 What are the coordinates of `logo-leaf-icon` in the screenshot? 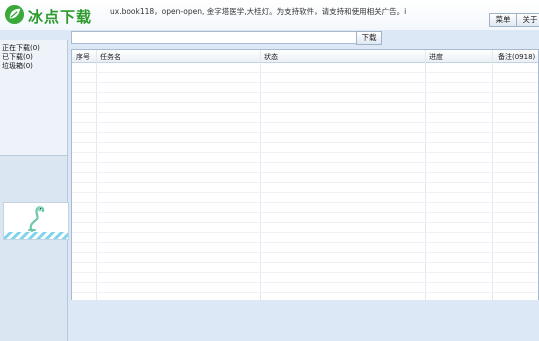 It's located at (14, 14).